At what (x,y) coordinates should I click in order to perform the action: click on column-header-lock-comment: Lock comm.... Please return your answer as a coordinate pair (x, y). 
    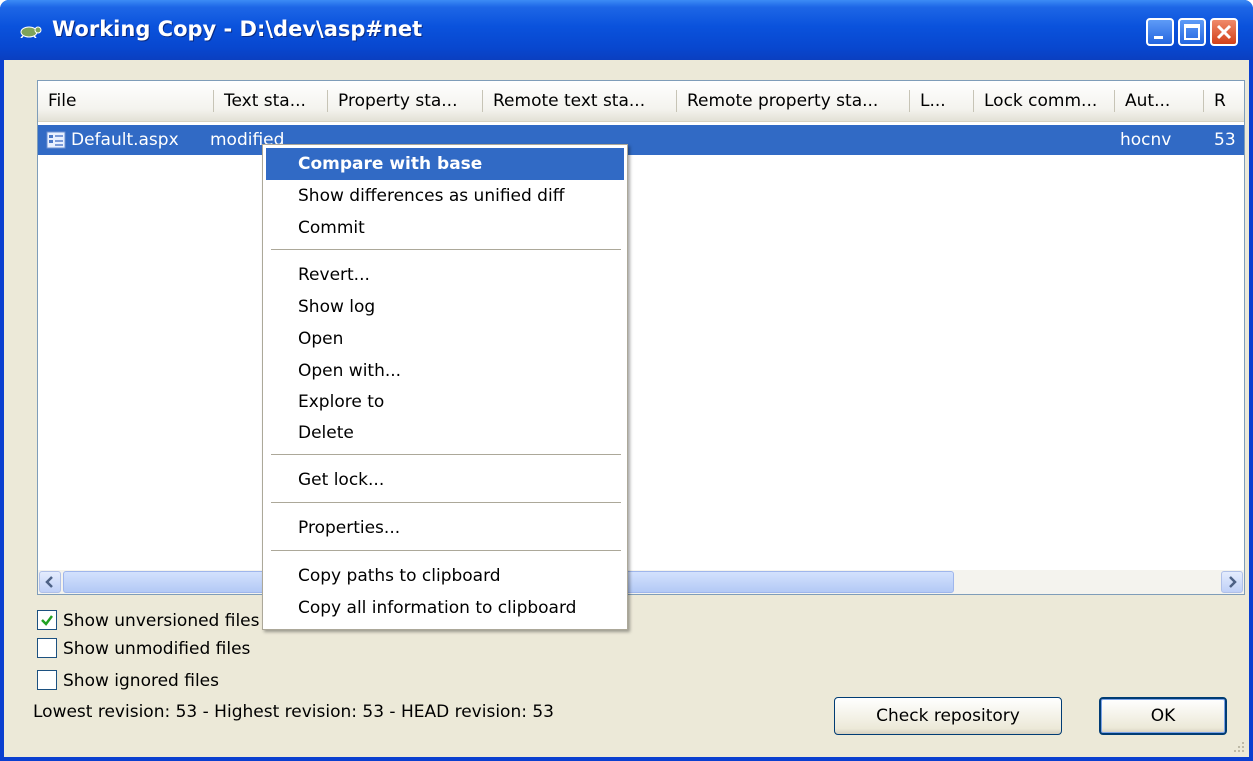
    Looking at the image, I should click on (1044, 101).